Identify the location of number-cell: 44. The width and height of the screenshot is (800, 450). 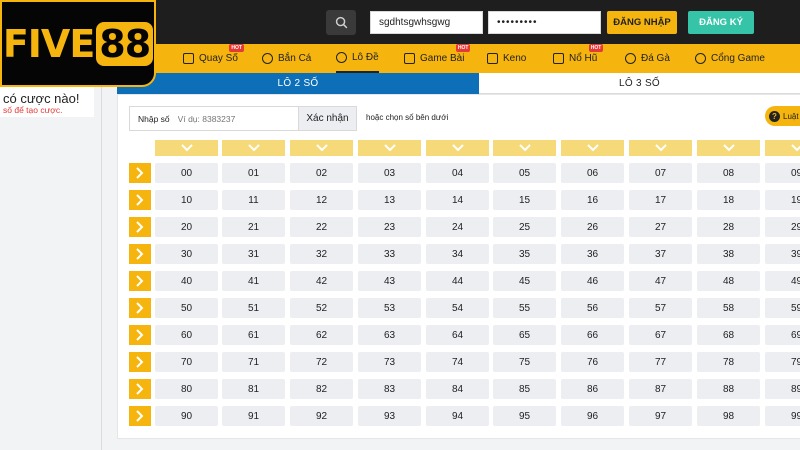
(457, 281).